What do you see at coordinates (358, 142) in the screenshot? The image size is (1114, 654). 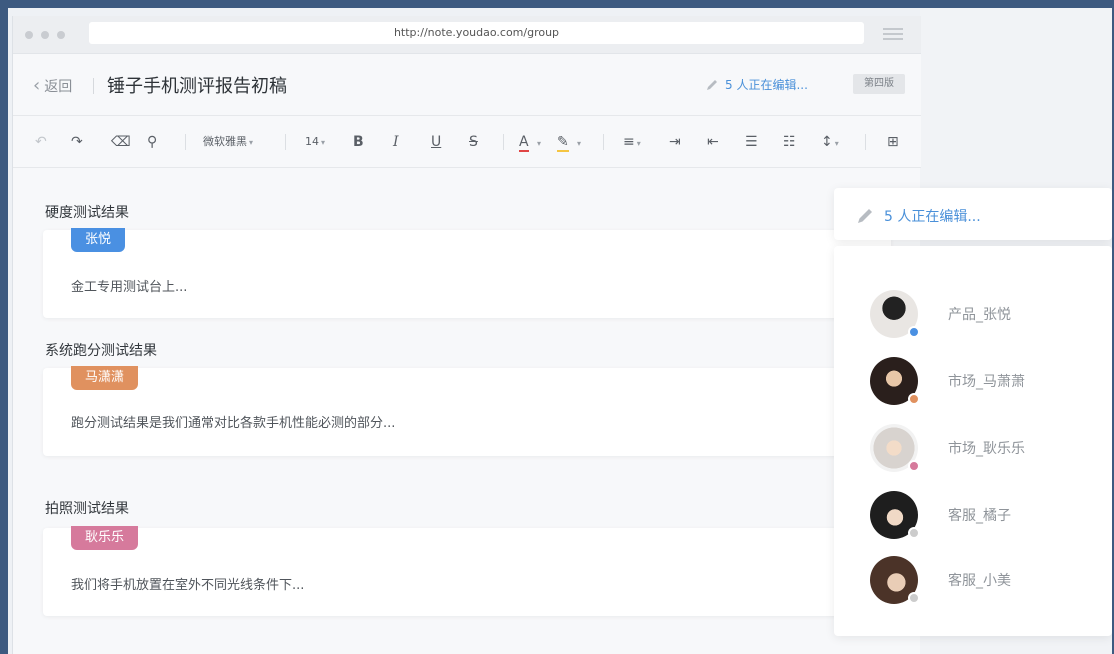 I see `bold-button: B` at bounding box center [358, 142].